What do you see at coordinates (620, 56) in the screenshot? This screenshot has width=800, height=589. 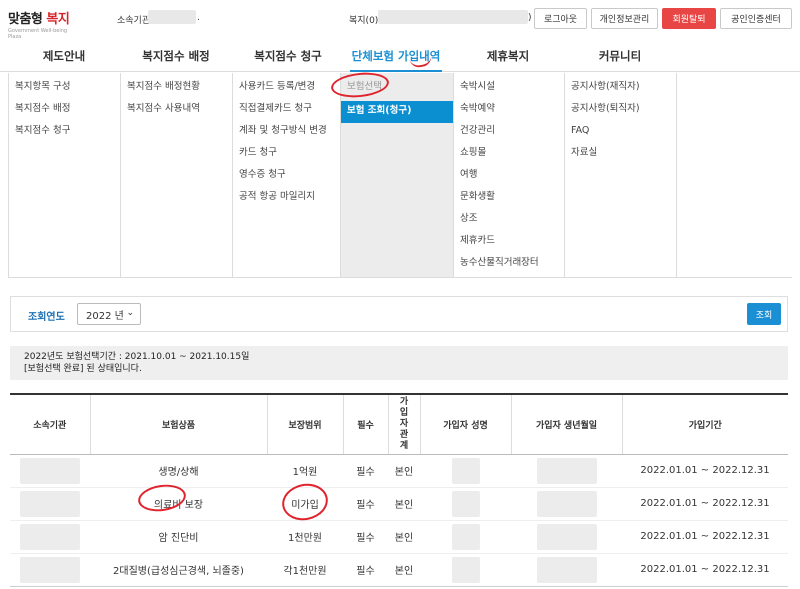 I see `nav-item-community: 커뮤니티` at bounding box center [620, 56].